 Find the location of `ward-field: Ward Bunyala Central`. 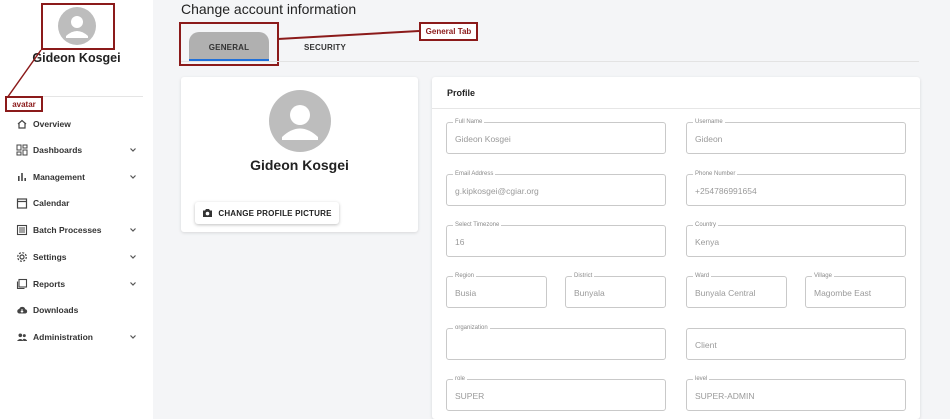

ward-field: Ward Bunyala Central is located at coordinates (736, 290).